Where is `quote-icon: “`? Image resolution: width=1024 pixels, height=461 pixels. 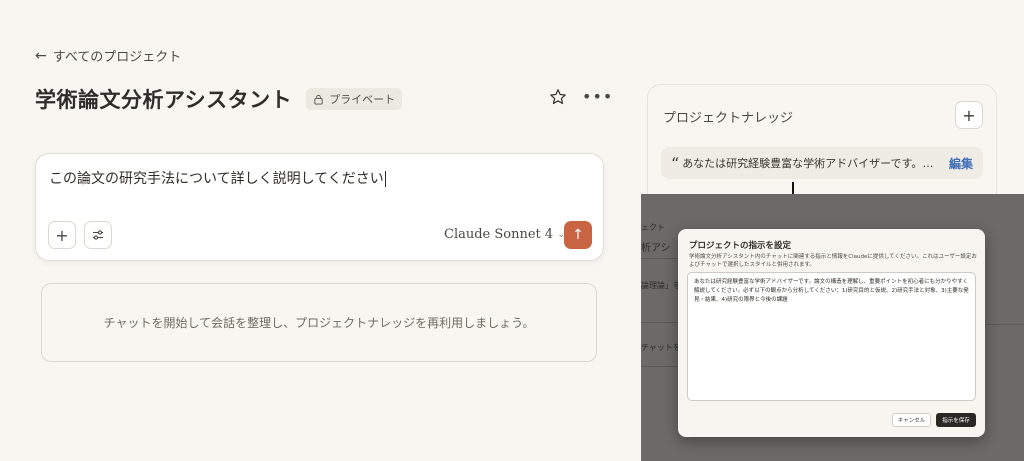
quote-icon: “ is located at coordinates (675, 163).